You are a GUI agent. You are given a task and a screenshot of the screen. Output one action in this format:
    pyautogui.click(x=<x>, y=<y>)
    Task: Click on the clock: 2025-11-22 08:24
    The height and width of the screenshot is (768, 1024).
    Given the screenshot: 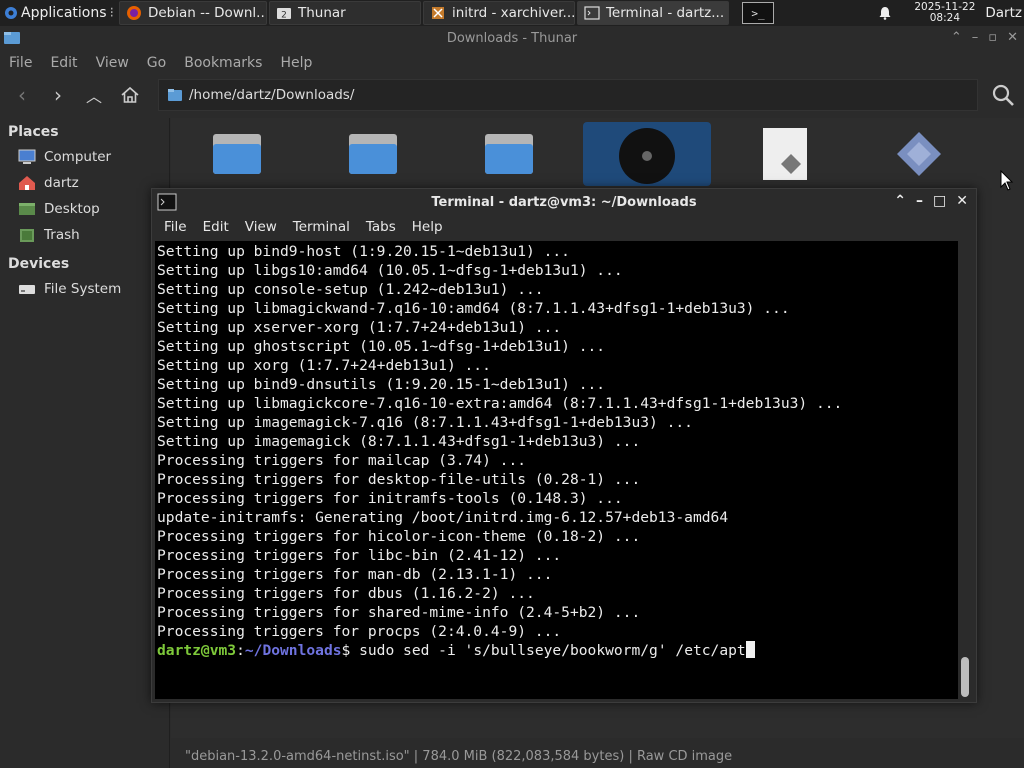 What is the action you would take?
    pyautogui.click(x=944, y=13)
    